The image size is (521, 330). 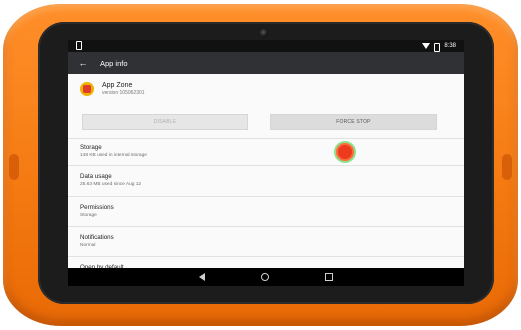 What do you see at coordinates (353, 122) in the screenshot?
I see `force-stop-button: FORCE STOP` at bounding box center [353, 122].